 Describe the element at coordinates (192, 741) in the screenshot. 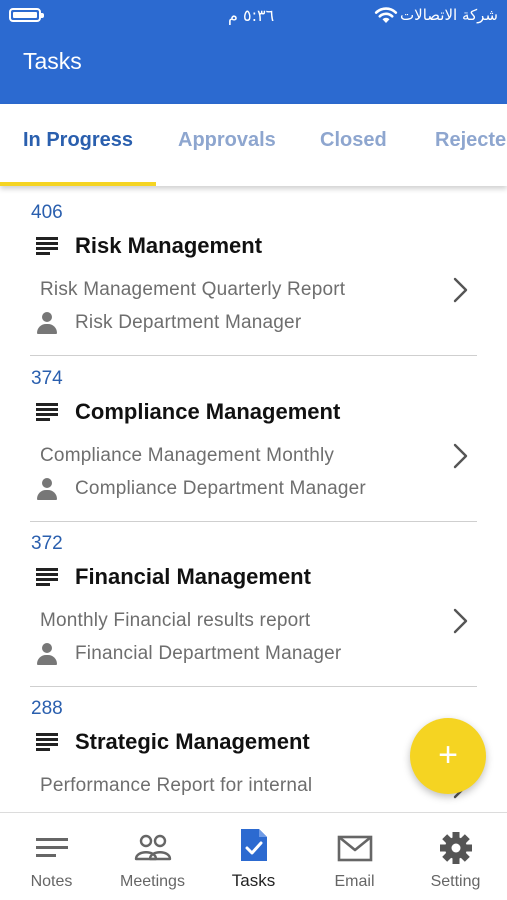

I see `task-title: Strategic Management` at that location.